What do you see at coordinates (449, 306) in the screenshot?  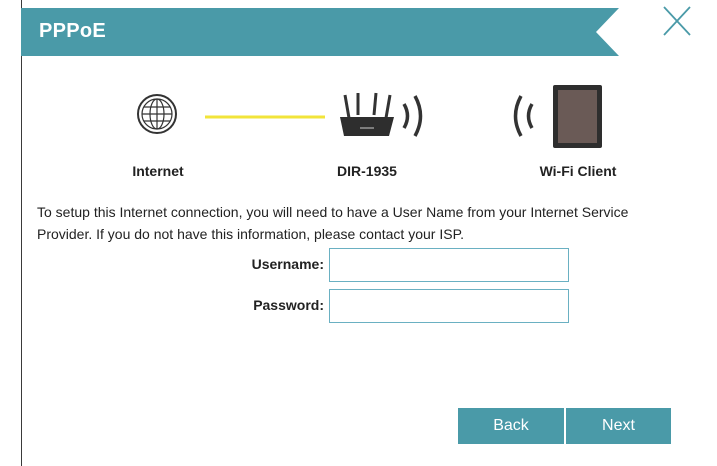 I see `password-input` at bounding box center [449, 306].